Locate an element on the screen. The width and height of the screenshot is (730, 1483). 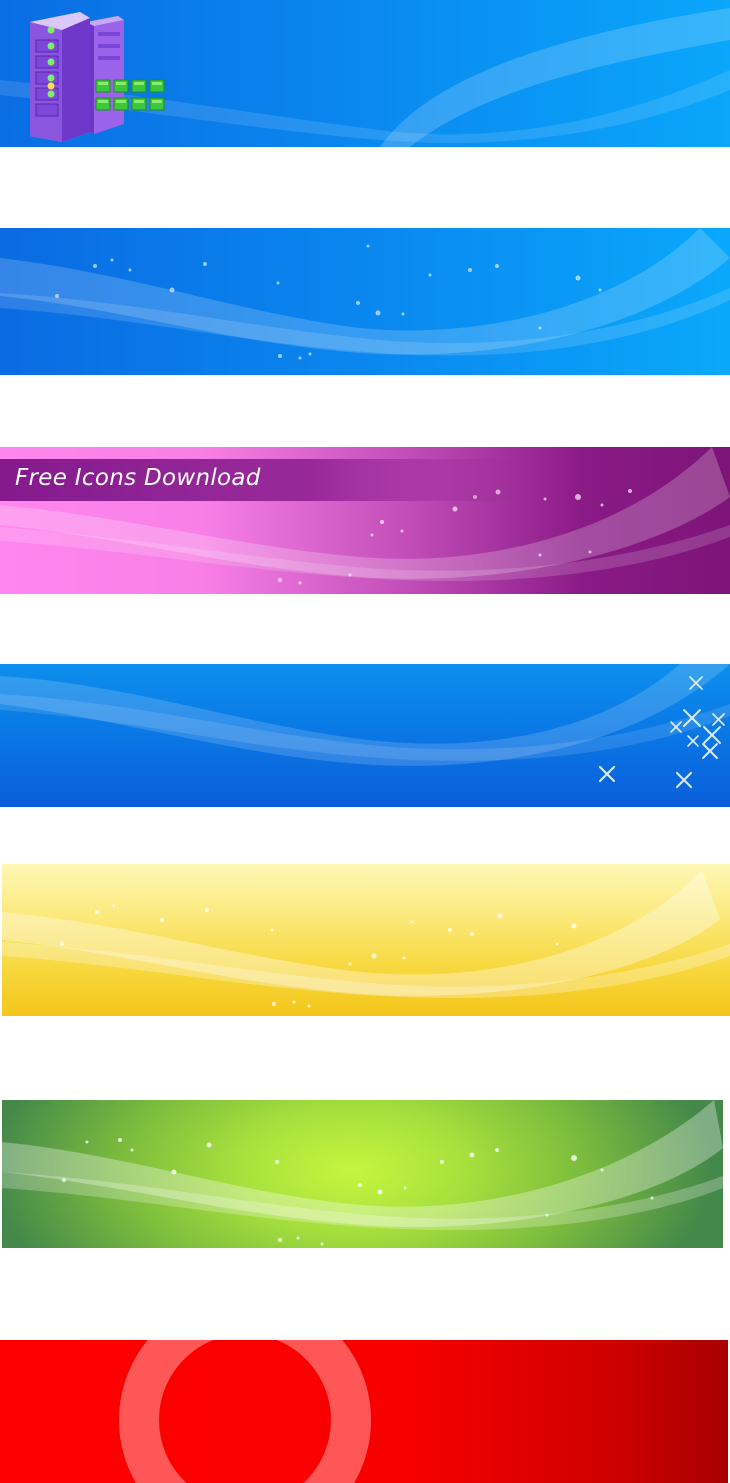
sparkle-icon is located at coordinates (661, 732).